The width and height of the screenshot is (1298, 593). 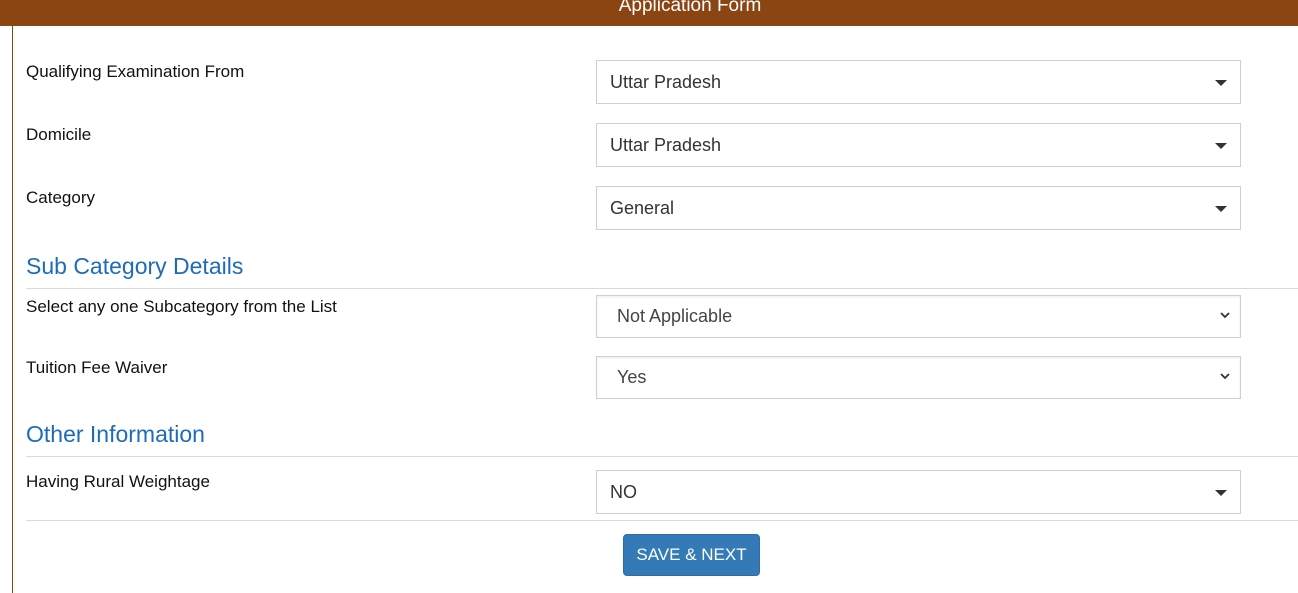 What do you see at coordinates (690, 8) in the screenshot?
I see `form-title: Application Form` at bounding box center [690, 8].